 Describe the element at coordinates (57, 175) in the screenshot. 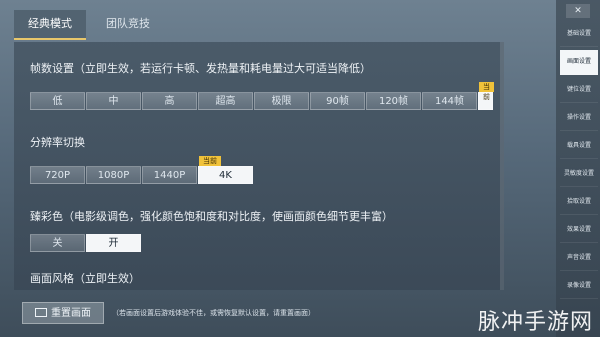

I see `resolution-option-720p: 720P` at that location.